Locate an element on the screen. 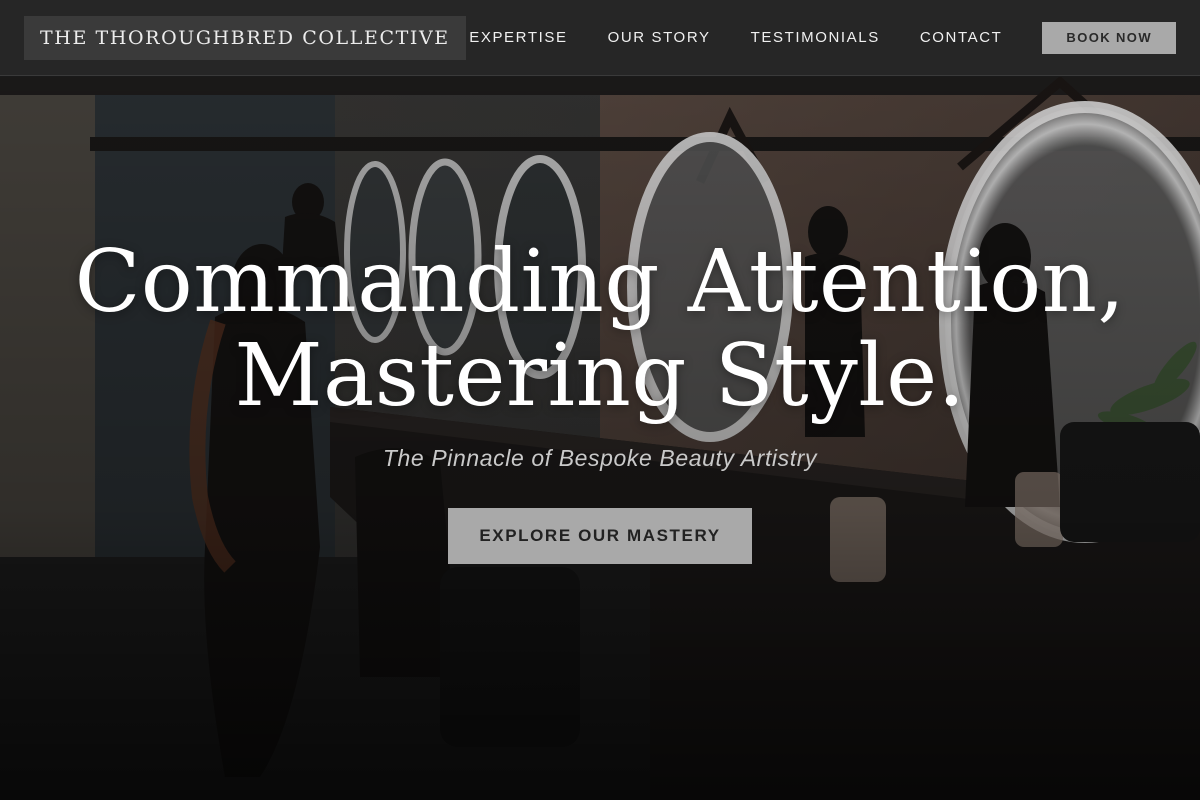  book-now-button: BOOK NOW is located at coordinates (1109, 37).